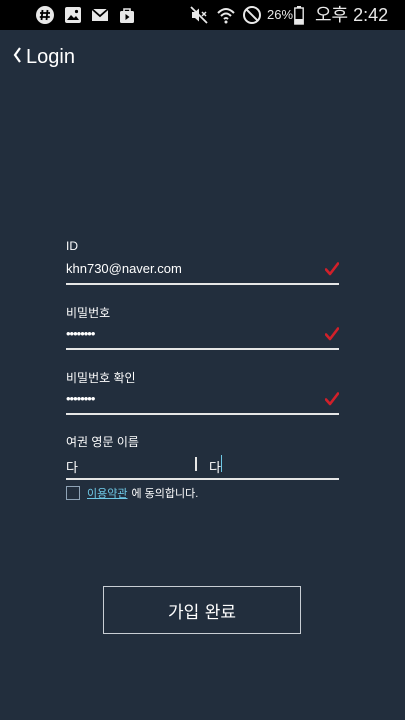 This screenshot has width=405, height=720. What do you see at coordinates (203, 263) in the screenshot?
I see `id-field: ID khn730@naver.com` at bounding box center [203, 263].